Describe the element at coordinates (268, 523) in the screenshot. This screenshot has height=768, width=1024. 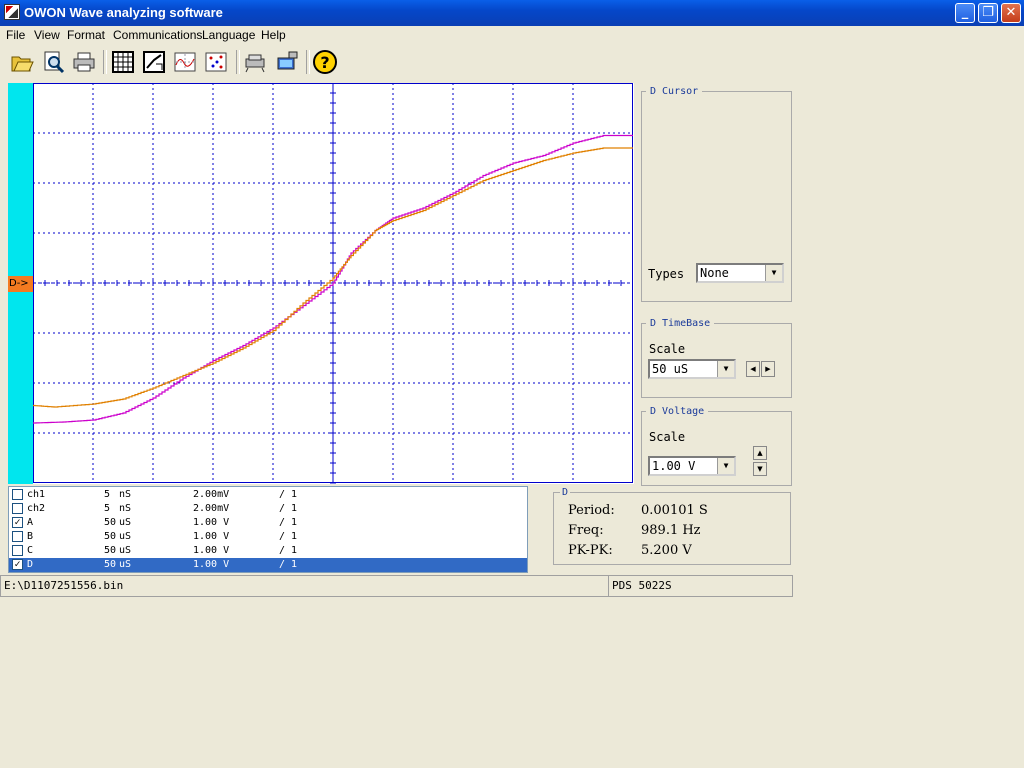
I see `channel-row-a: ✓ A 50 uS 1.00 V / 1` at that location.